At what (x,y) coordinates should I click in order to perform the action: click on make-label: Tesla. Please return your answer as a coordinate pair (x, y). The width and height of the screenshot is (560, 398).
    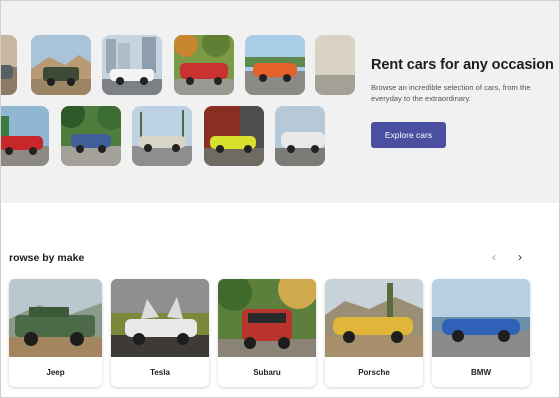
    Looking at the image, I should click on (160, 372).